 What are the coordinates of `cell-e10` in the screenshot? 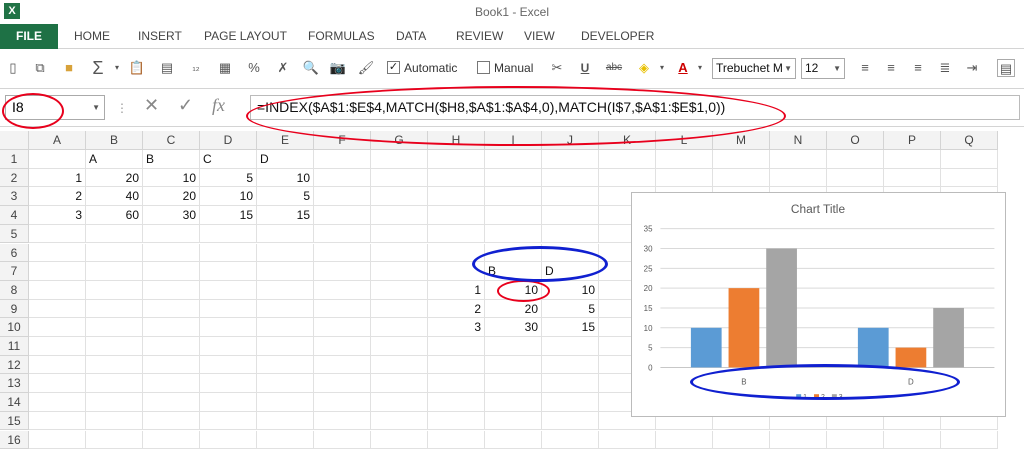 It's located at (285, 327).